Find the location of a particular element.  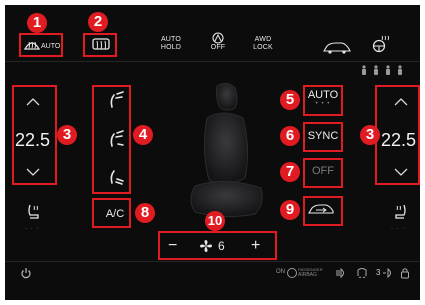

callout-8: 8 is located at coordinates (145, 213).